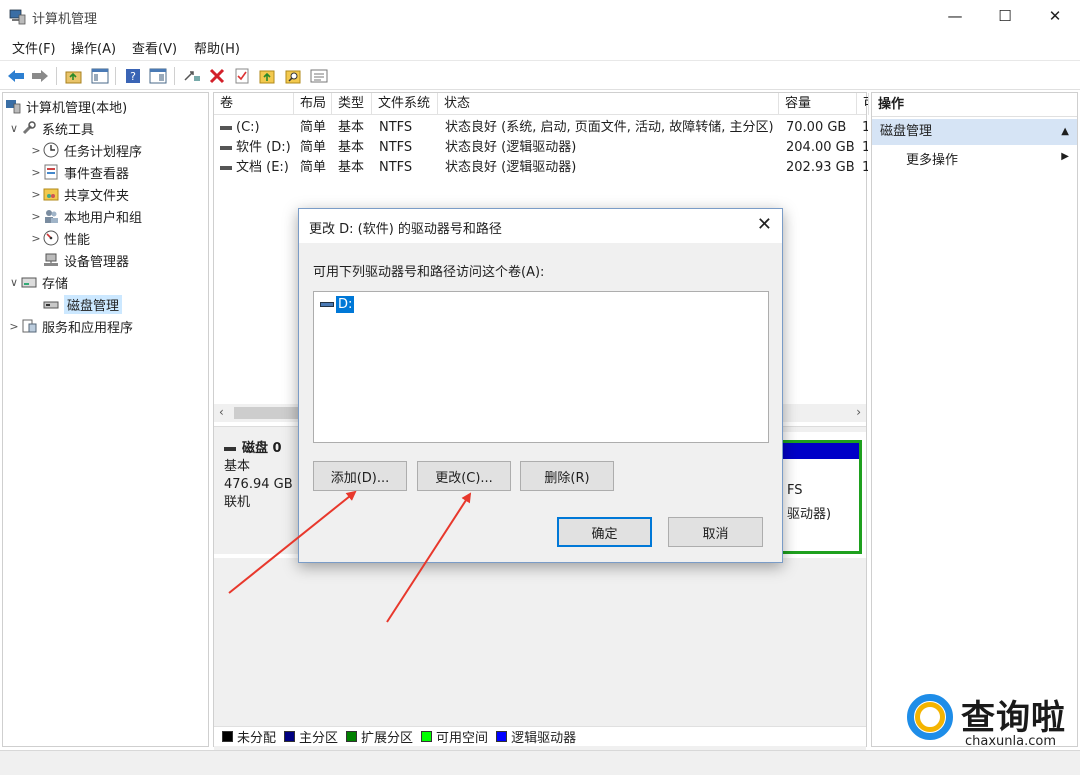  Describe the element at coordinates (1055, 16) in the screenshot. I see `close-button: ✕` at that location.